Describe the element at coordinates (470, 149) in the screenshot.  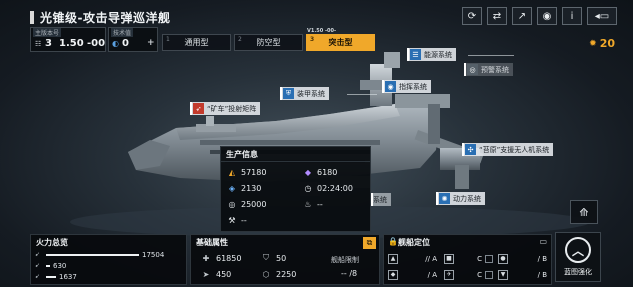
I see `drone-icon: ✣` at that location.